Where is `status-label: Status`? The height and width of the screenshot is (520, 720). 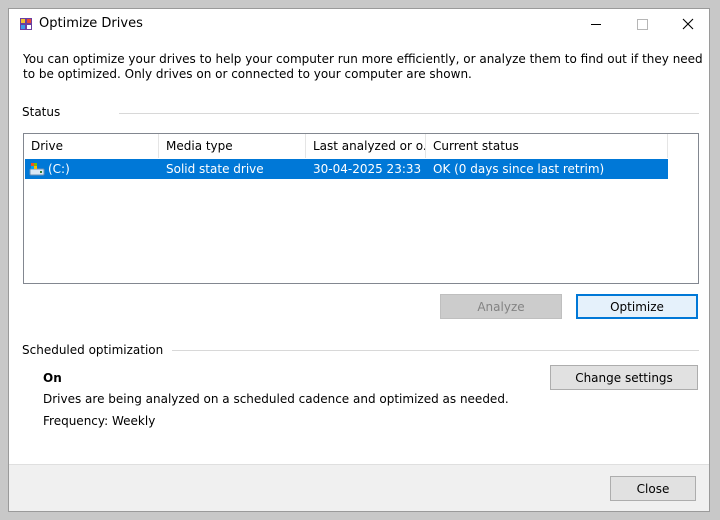
status-label: Status is located at coordinates (41, 112).